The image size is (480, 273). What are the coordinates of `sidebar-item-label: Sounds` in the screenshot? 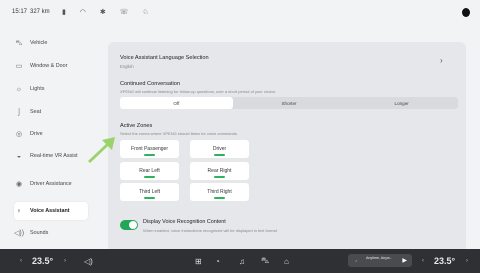 It's located at (39, 233).